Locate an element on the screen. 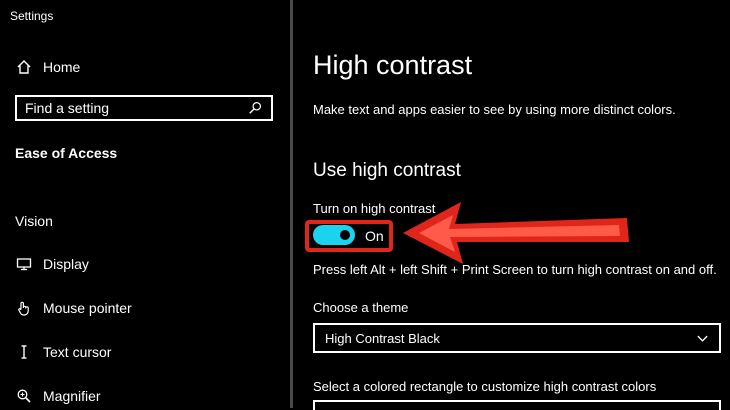 The width and height of the screenshot is (730, 410). sidebar-item-mouse-pointer: Mouse pointer is located at coordinates (73, 308).